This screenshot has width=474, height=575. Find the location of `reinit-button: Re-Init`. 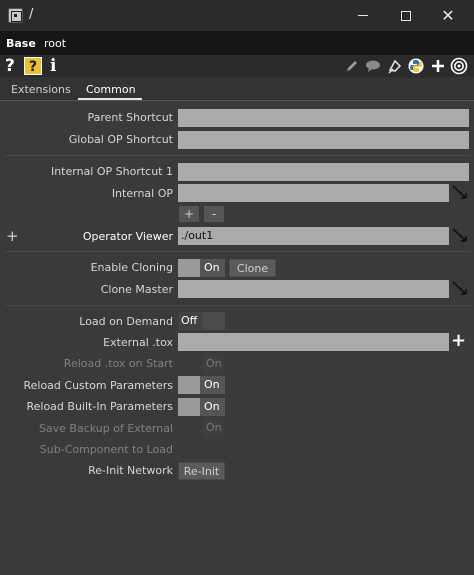

reinit-button: Re-Init is located at coordinates (201, 471).